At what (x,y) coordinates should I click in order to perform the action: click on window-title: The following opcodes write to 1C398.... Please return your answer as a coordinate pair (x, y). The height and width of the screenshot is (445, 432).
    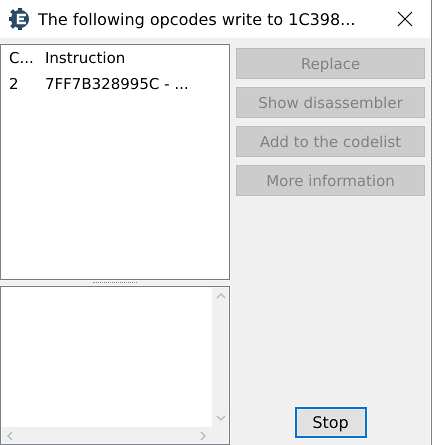
    Looking at the image, I should click on (197, 19).